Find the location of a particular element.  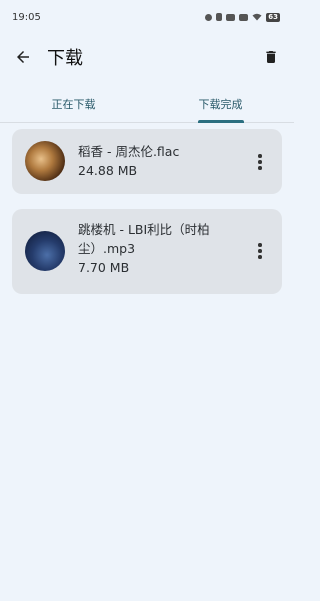

arrow-back-icon is located at coordinates (23, 57).